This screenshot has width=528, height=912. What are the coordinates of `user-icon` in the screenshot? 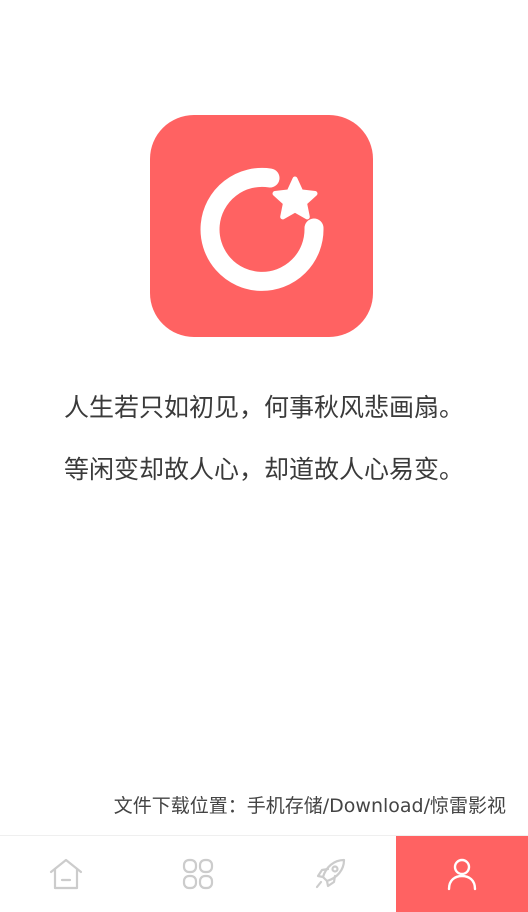 It's located at (462, 874).